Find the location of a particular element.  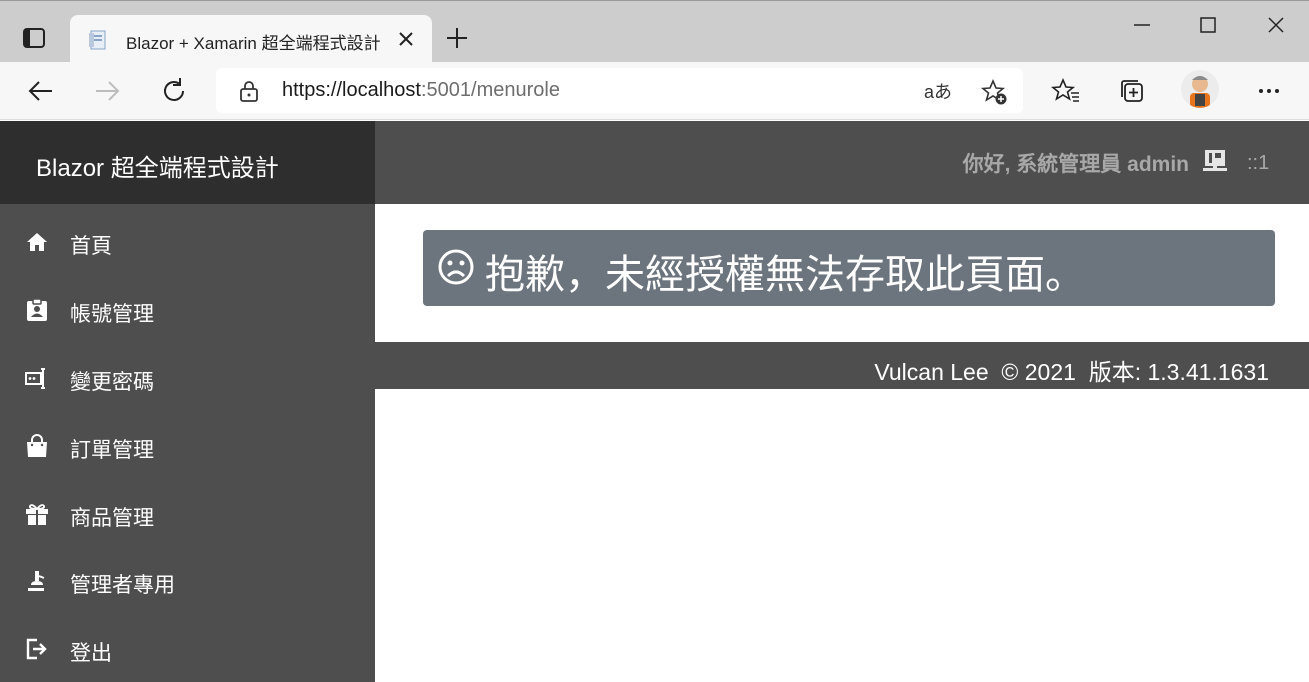

more-options-icon is located at coordinates (1269, 91).